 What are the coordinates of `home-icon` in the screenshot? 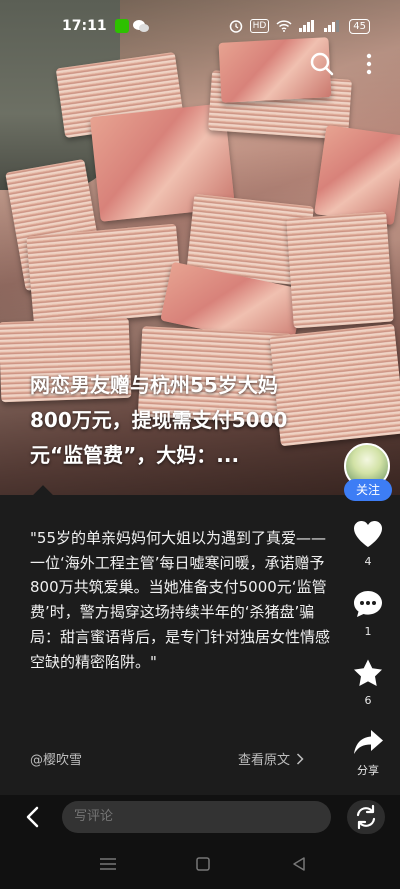 It's located at (203, 864).